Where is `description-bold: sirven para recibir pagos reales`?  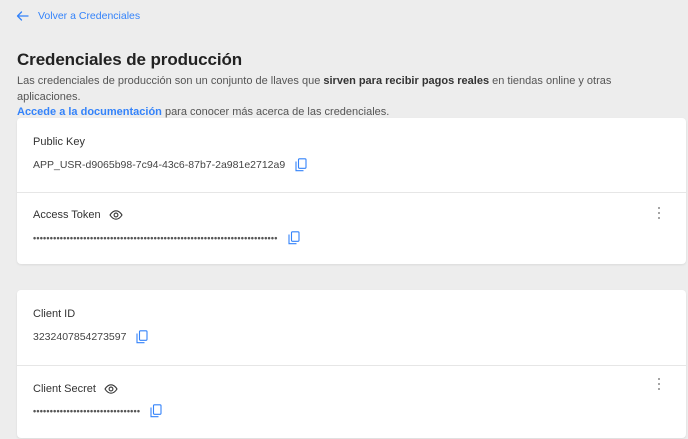 description-bold: sirven para recibir pagos reales is located at coordinates (406, 81).